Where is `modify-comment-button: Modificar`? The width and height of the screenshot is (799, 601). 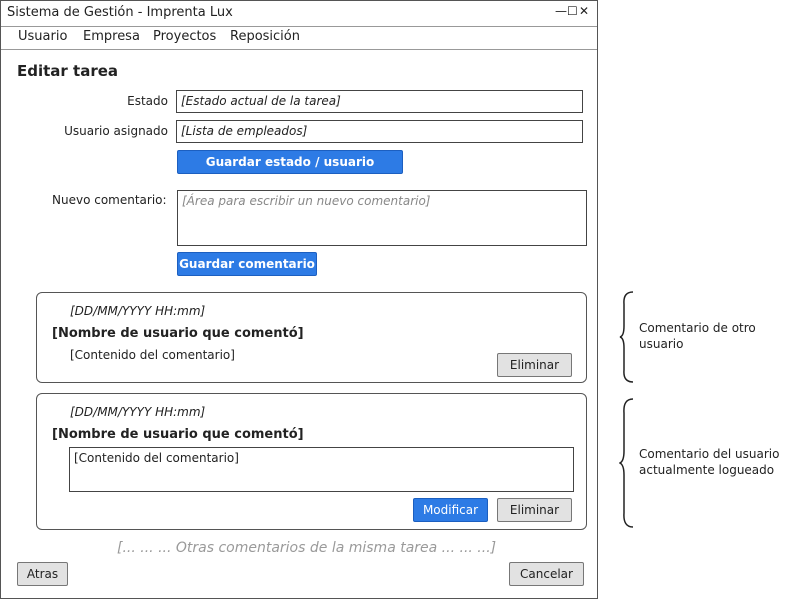 modify-comment-button: Modificar is located at coordinates (450, 510).